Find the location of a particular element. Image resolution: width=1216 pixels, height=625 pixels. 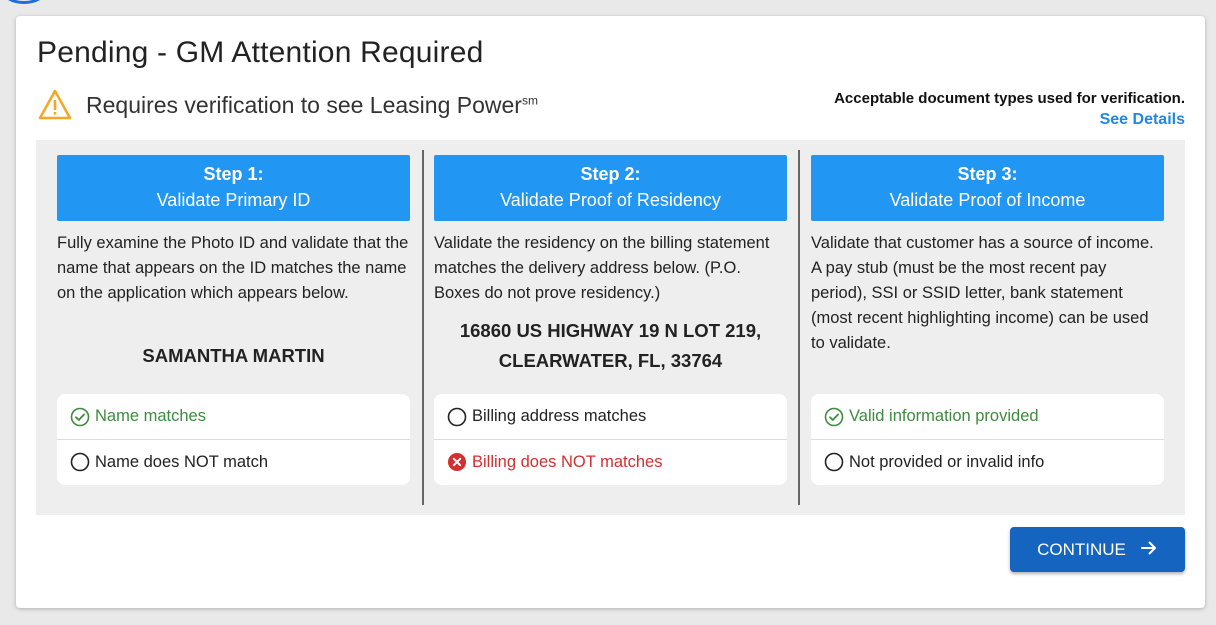

step-3-number: Step 3: is located at coordinates (987, 174).